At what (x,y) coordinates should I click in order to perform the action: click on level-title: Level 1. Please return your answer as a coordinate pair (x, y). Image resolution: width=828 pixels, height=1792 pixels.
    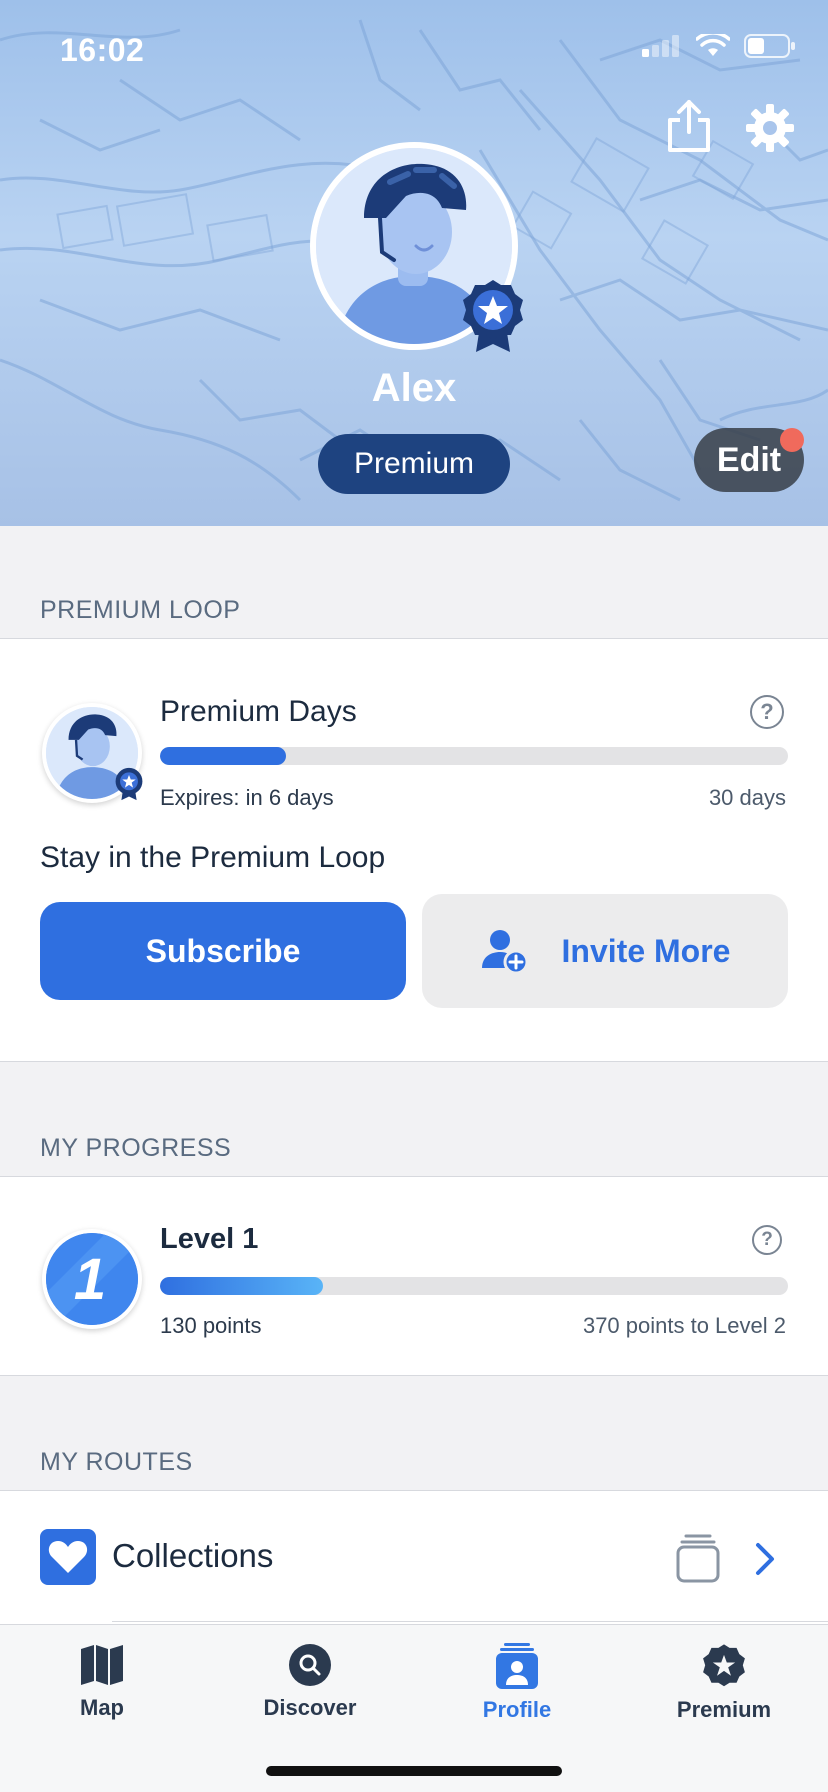
    Looking at the image, I should click on (209, 1239).